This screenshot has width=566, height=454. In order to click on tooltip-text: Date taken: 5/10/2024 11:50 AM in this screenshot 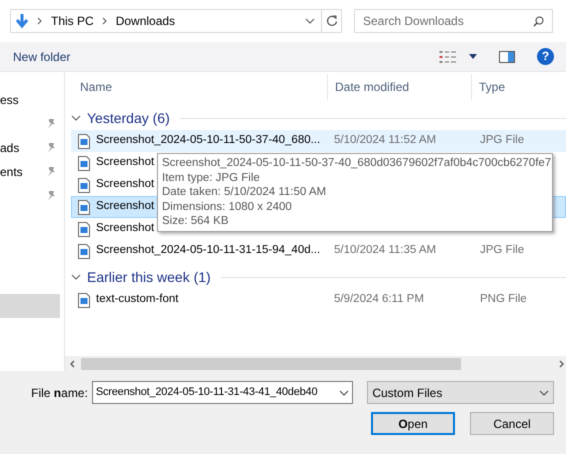, I will do `click(245, 192)`.